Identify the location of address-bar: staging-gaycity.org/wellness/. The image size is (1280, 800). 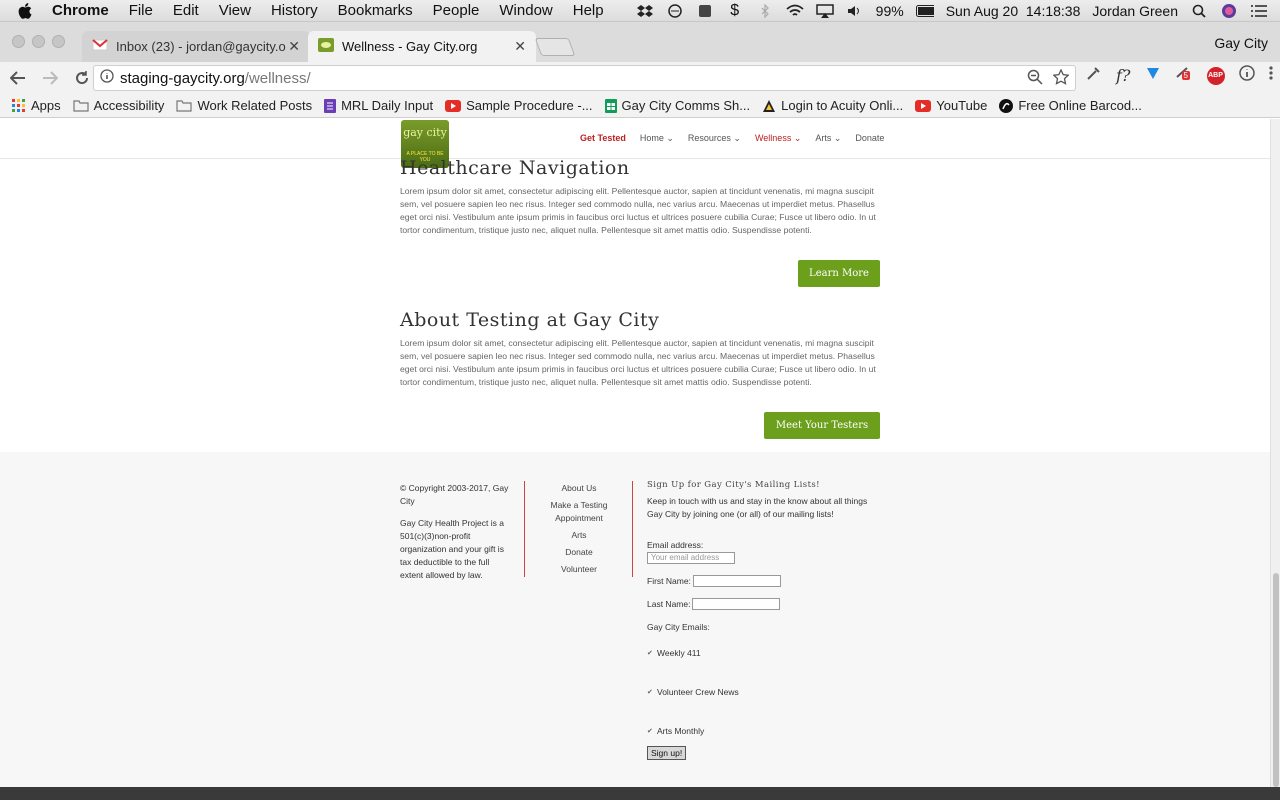
(584, 78).